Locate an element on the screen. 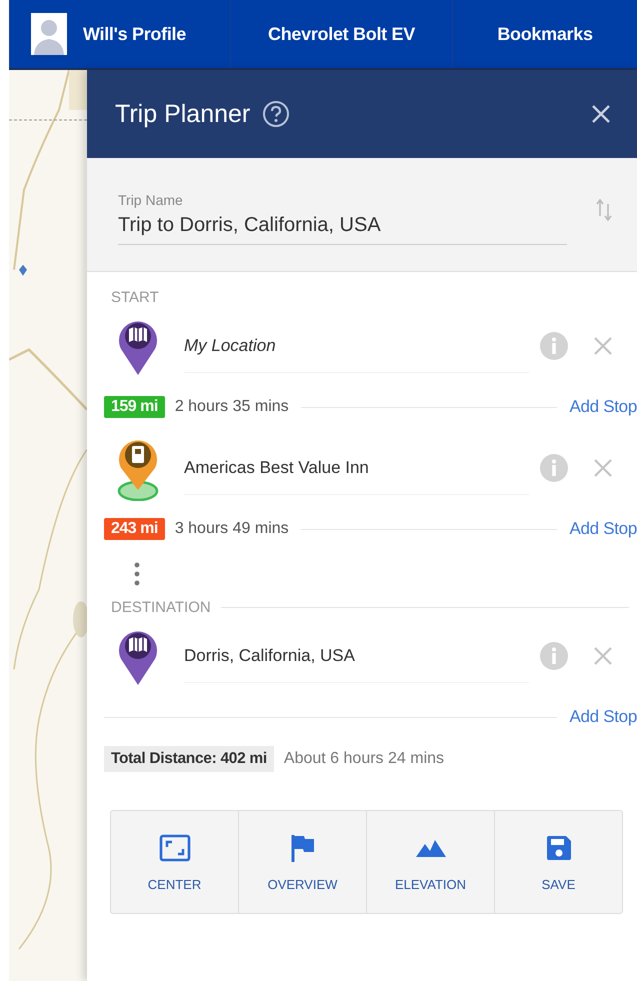 Image resolution: width=637 pixels, height=981 pixels. section-label: START is located at coordinates (135, 297).